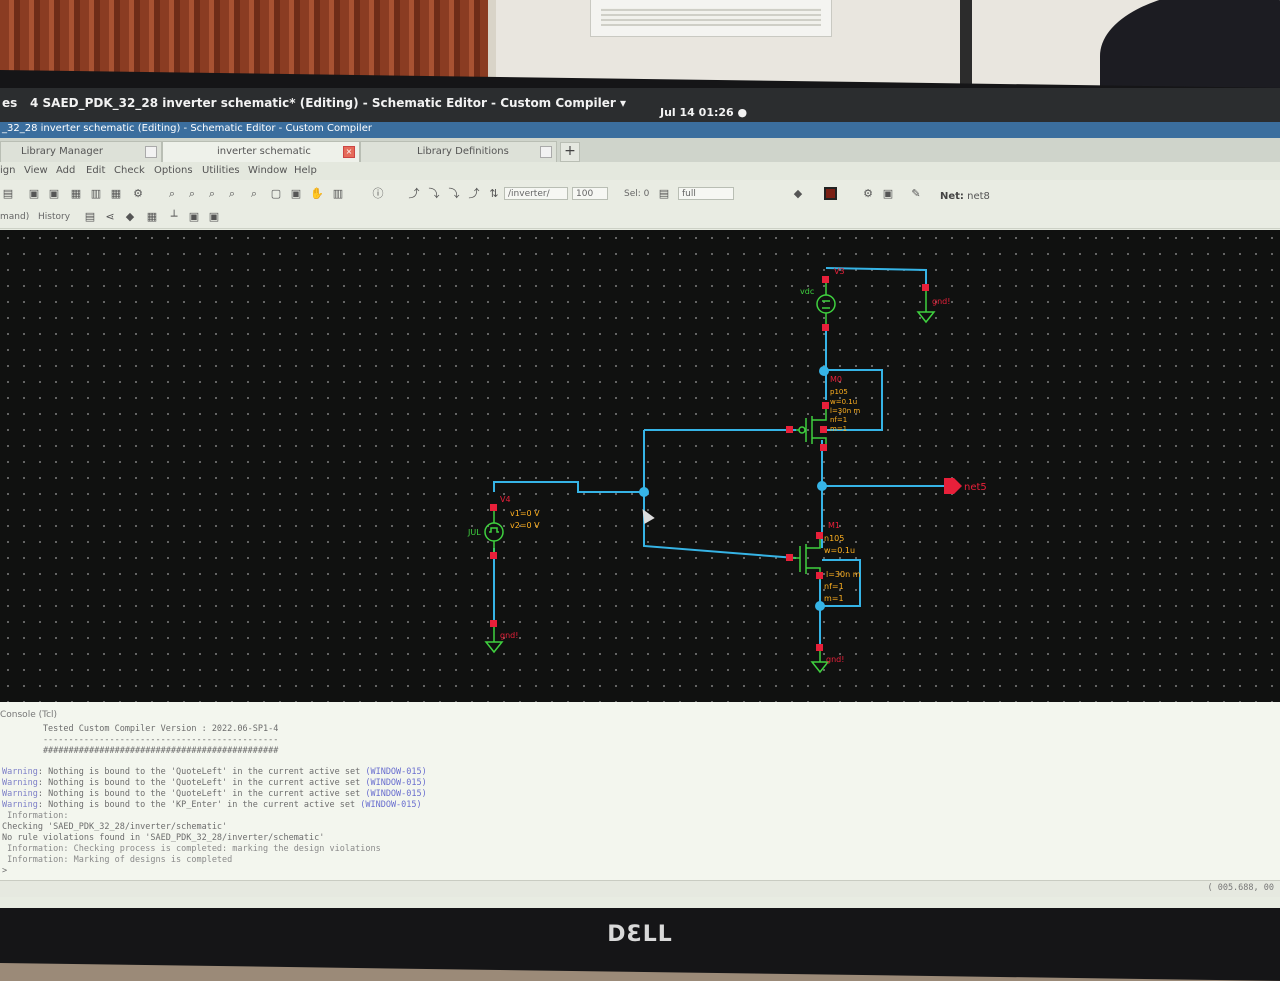  What do you see at coordinates (952, 196) in the screenshot?
I see `net-label: Net:` at bounding box center [952, 196].